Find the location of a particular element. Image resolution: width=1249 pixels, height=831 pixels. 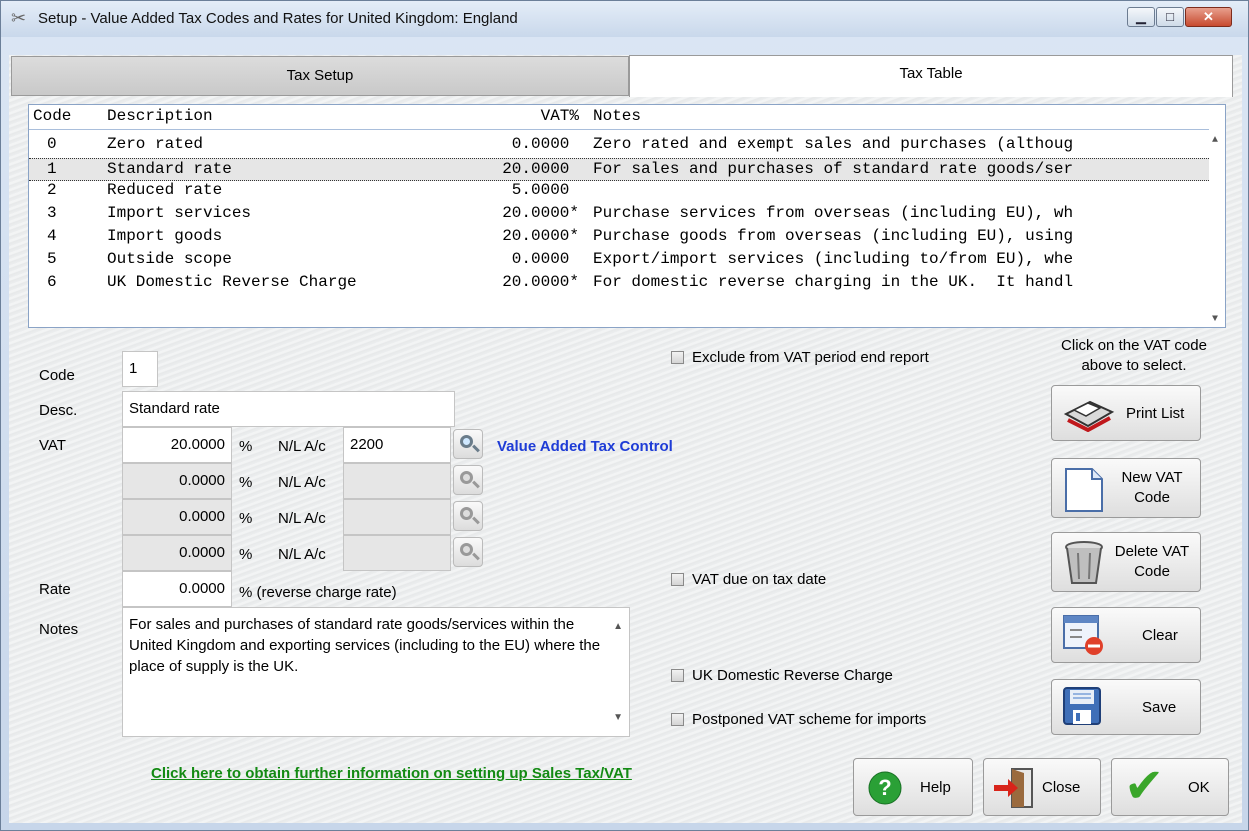

header-code: Code is located at coordinates (52, 116).